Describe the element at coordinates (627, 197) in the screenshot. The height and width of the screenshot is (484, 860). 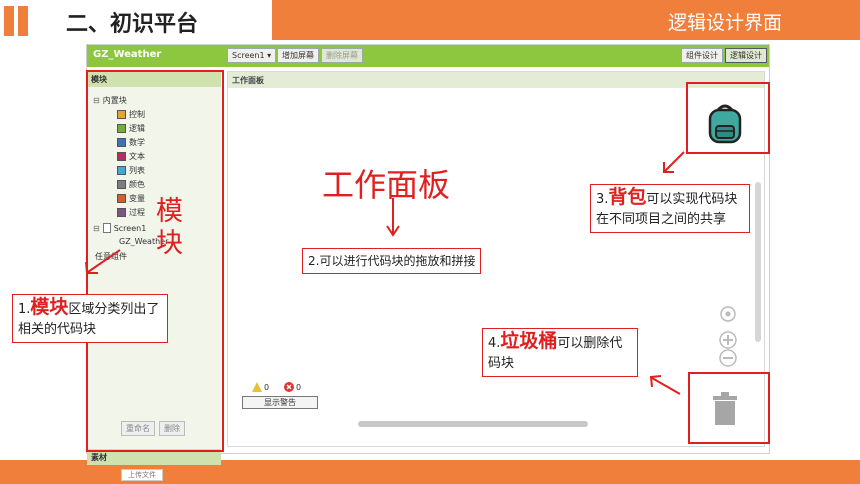
I see `backpack-callout-highlight: 背包` at that location.